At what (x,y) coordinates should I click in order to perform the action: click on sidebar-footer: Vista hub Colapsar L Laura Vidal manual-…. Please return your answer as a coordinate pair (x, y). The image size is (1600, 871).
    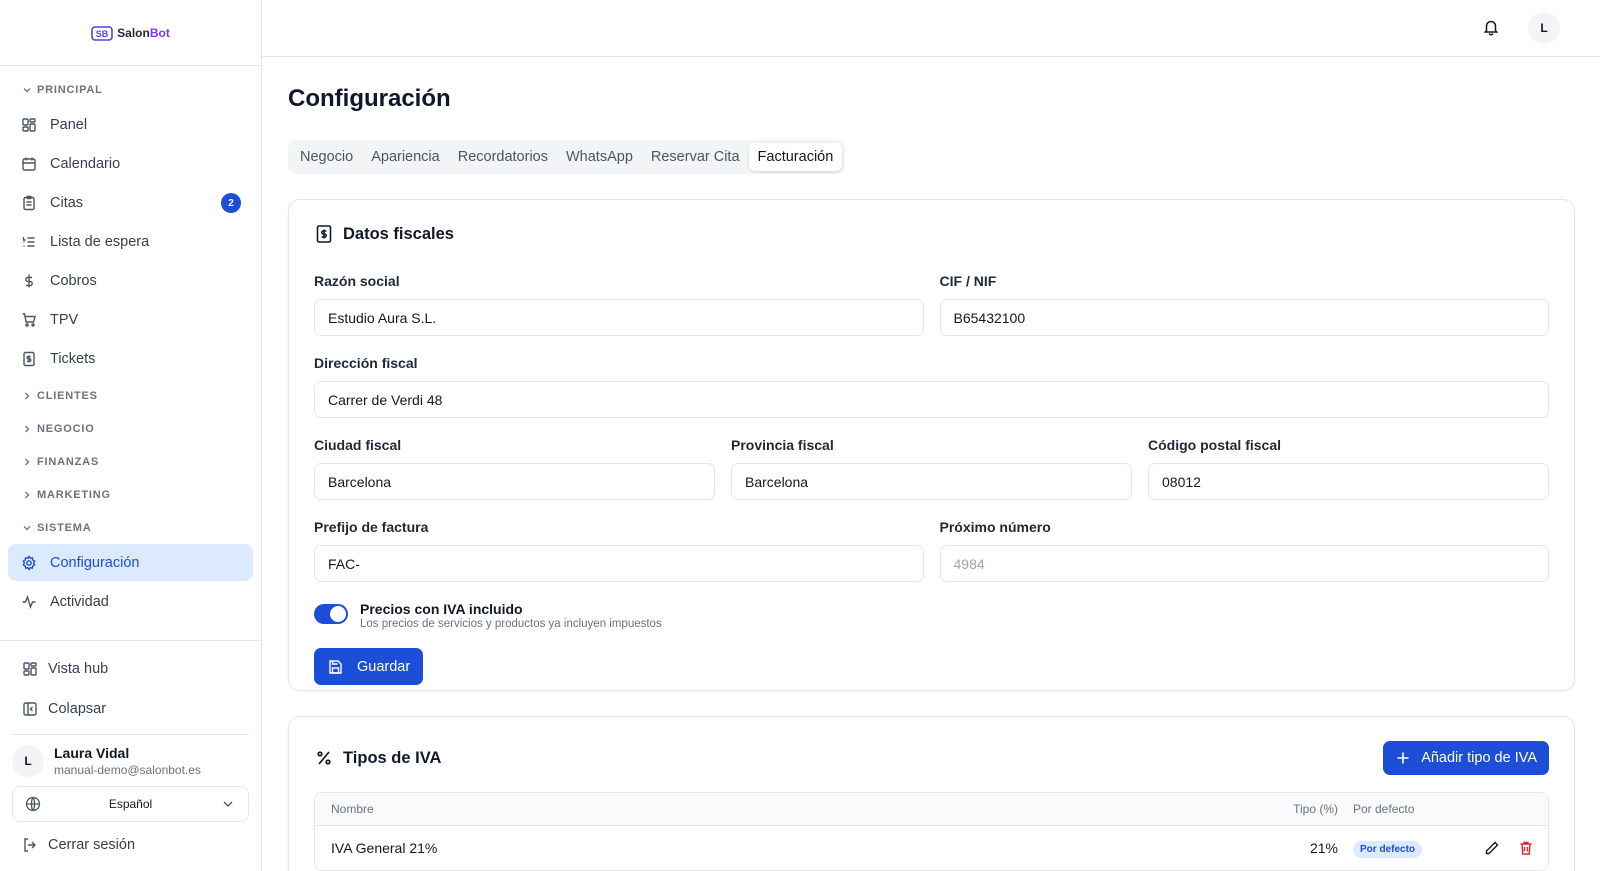
    Looking at the image, I should click on (130, 752).